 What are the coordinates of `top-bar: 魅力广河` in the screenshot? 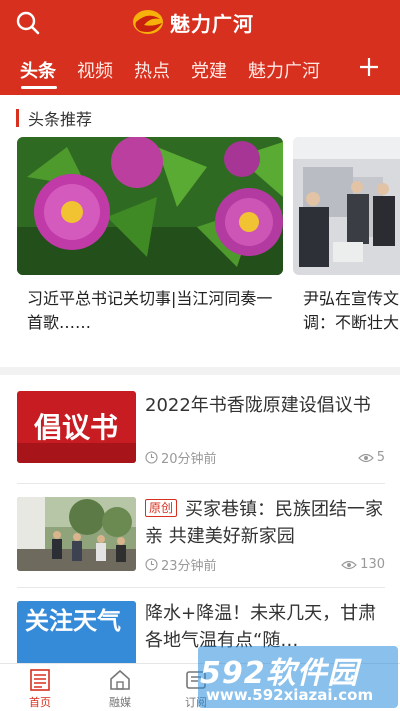 It's located at (200, 22).